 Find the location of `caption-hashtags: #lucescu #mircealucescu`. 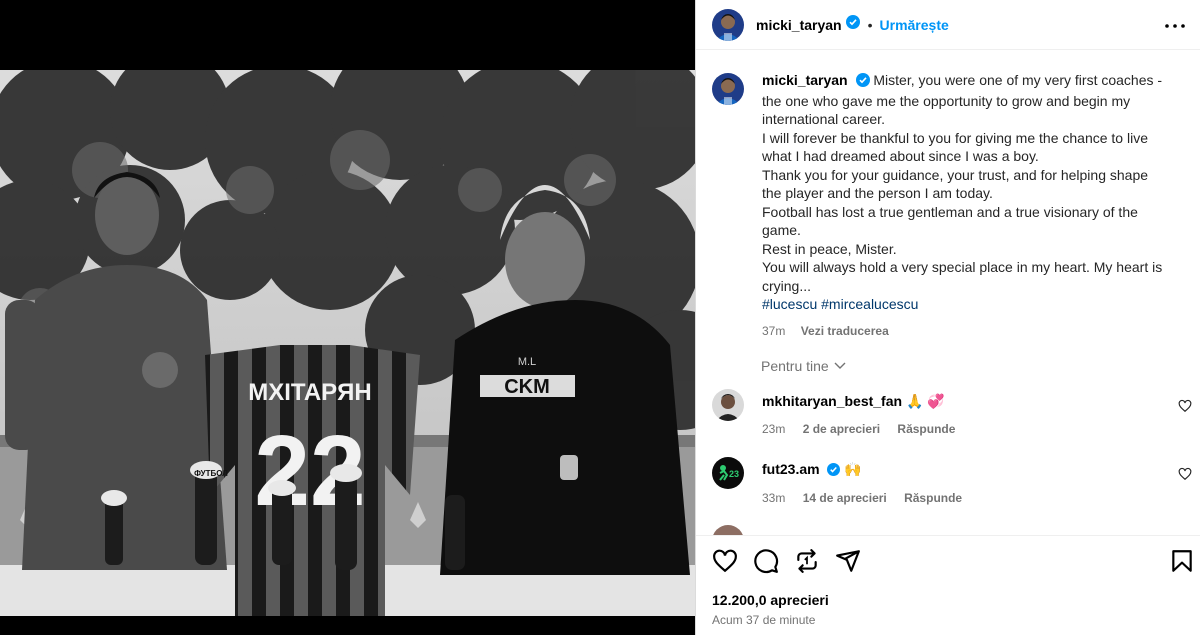

caption-hashtags: #lucescu #mircealucescu is located at coordinates (972, 304).